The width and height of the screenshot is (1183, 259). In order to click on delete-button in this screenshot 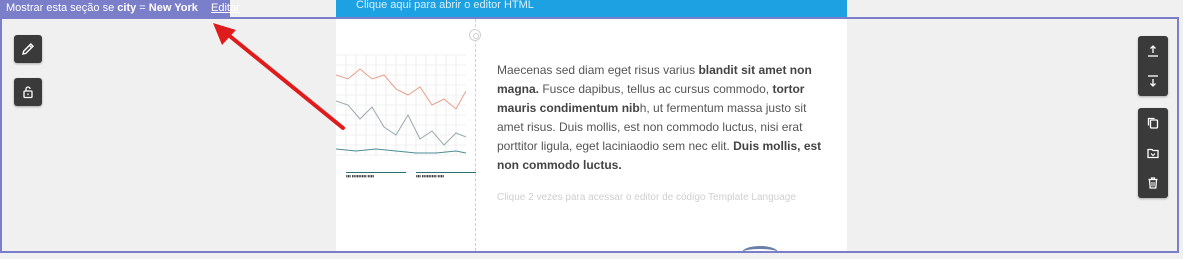, I will do `click(1153, 183)`.